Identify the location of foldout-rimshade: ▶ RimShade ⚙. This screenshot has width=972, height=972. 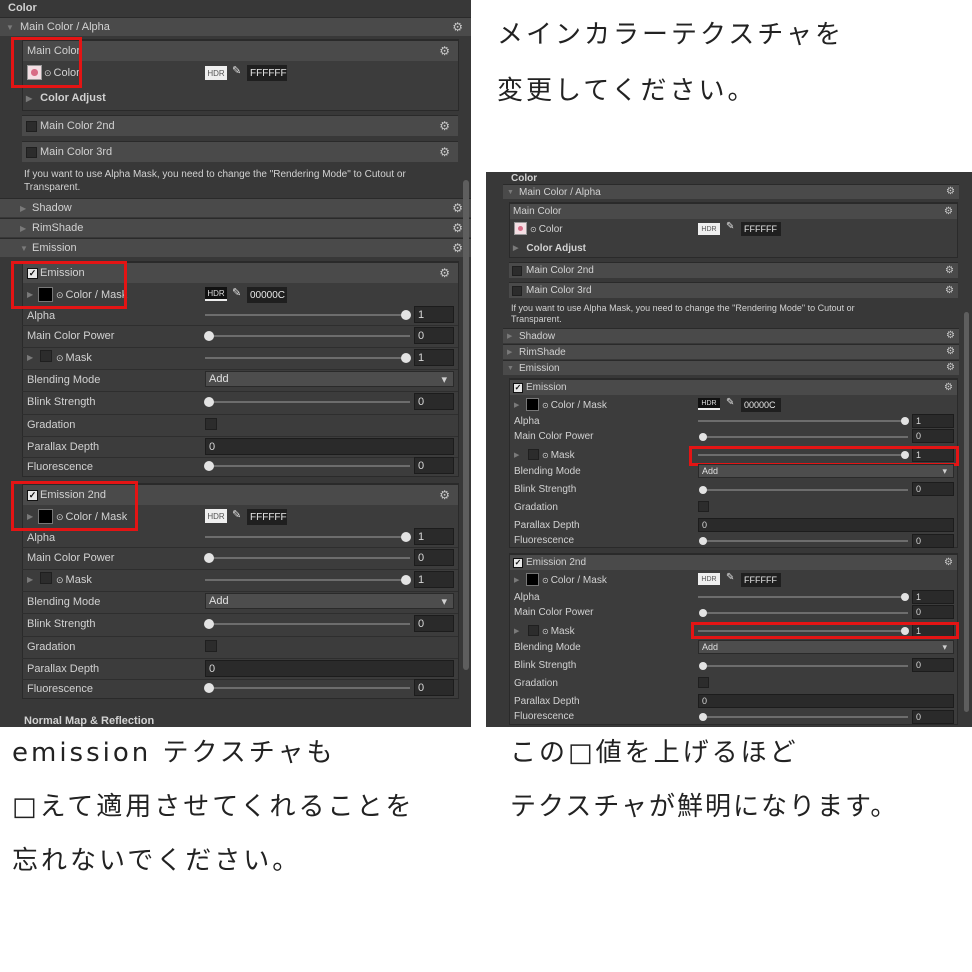
(731, 351).